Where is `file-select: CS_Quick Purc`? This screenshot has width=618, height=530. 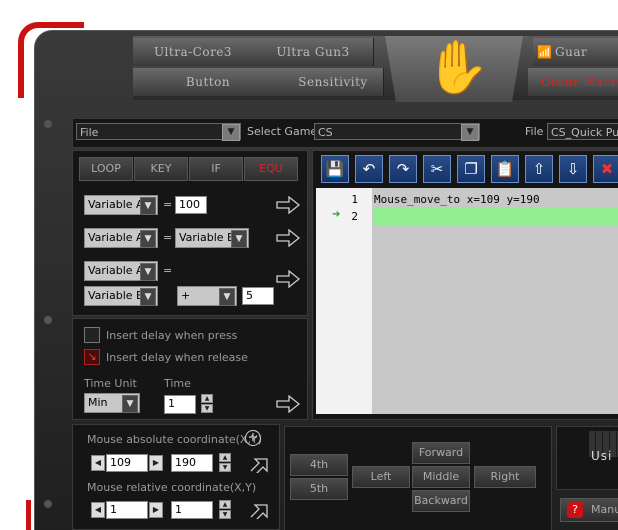
file-select: CS_Quick Purc is located at coordinates (582, 131).